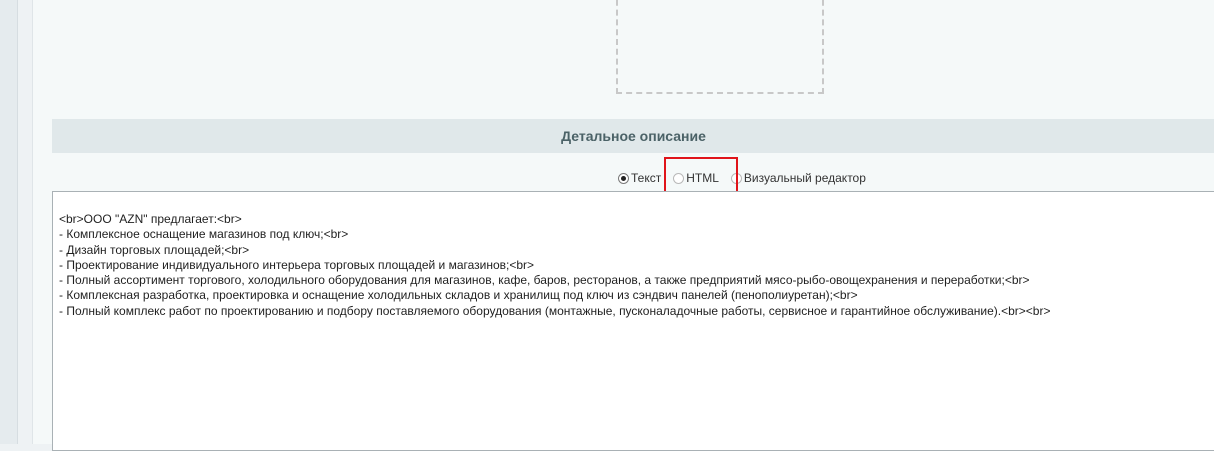 The height and width of the screenshot is (451, 1214). I want to click on mode-option-visual-editor: Визуальный редактор, so click(798, 178).